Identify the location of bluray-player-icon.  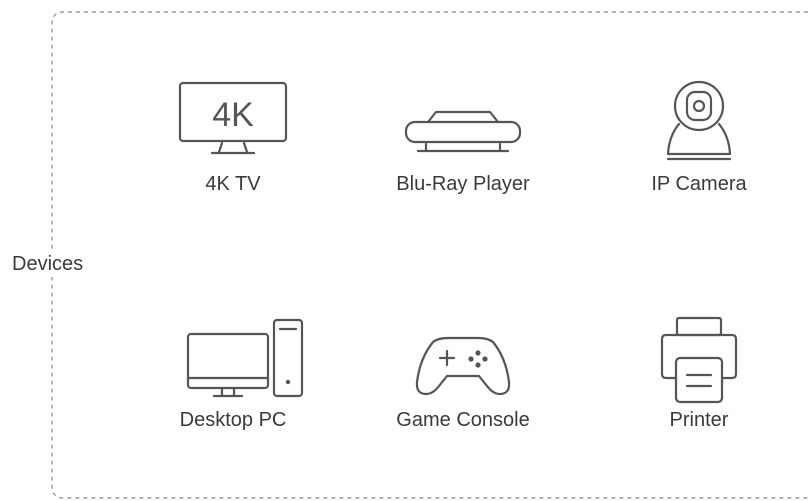
(463, 131).